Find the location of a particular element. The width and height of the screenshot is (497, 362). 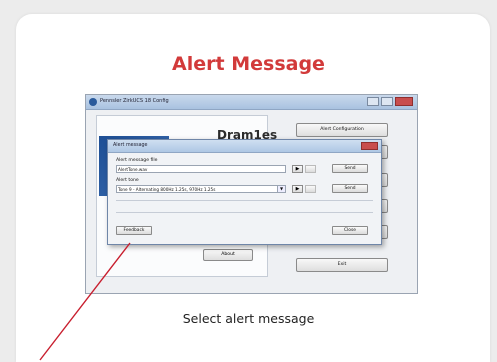

minimize-icon is located at coordinates (373, 101).